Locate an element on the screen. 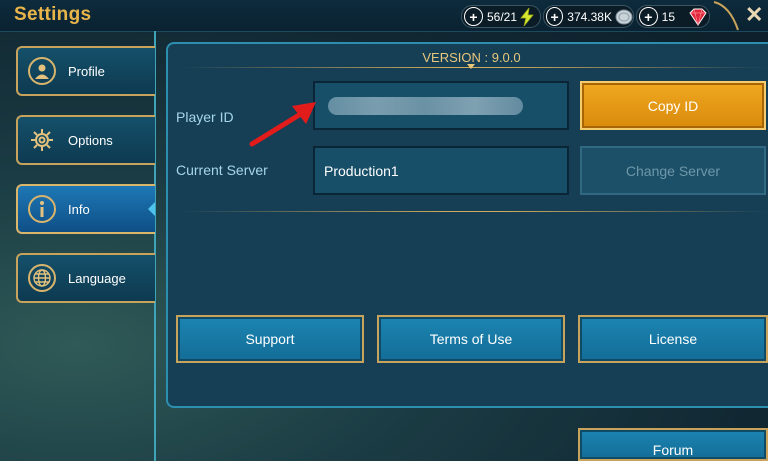 The width and height of the screenshot is (768, 461). gem-value: 15 is located at coordinates (668, 16).